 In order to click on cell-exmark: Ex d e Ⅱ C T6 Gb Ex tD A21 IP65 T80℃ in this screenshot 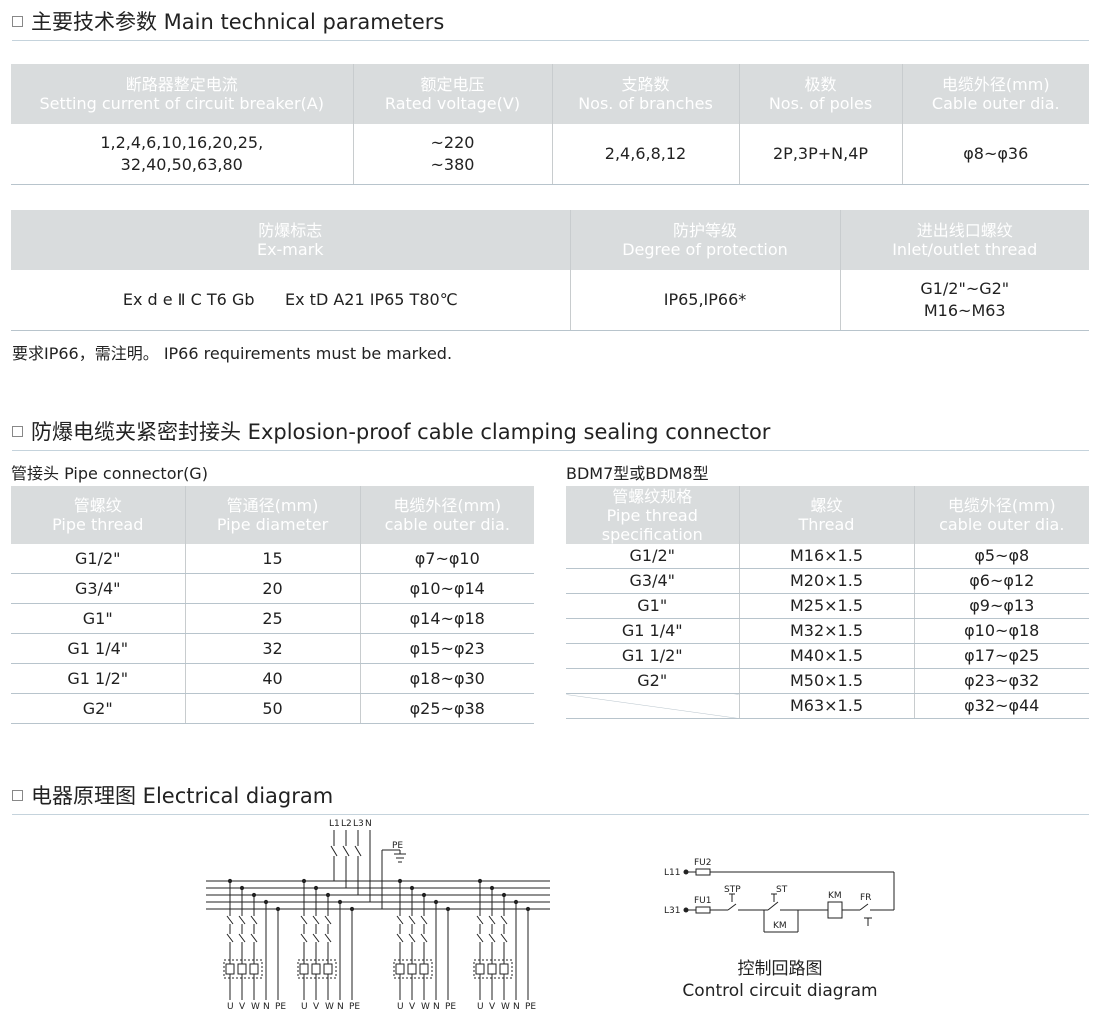, I will do `click(290, 300)`.